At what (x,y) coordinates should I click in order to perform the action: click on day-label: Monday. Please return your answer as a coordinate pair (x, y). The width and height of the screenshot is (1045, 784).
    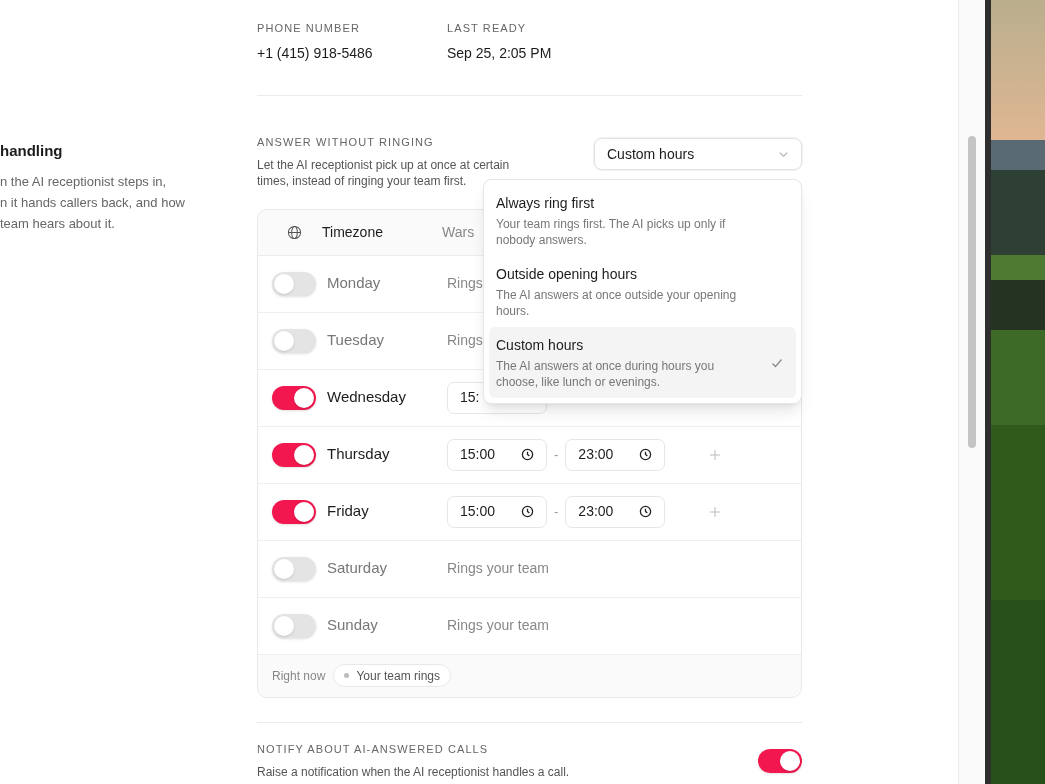
    Looking at the image, I should click on (354, 283).